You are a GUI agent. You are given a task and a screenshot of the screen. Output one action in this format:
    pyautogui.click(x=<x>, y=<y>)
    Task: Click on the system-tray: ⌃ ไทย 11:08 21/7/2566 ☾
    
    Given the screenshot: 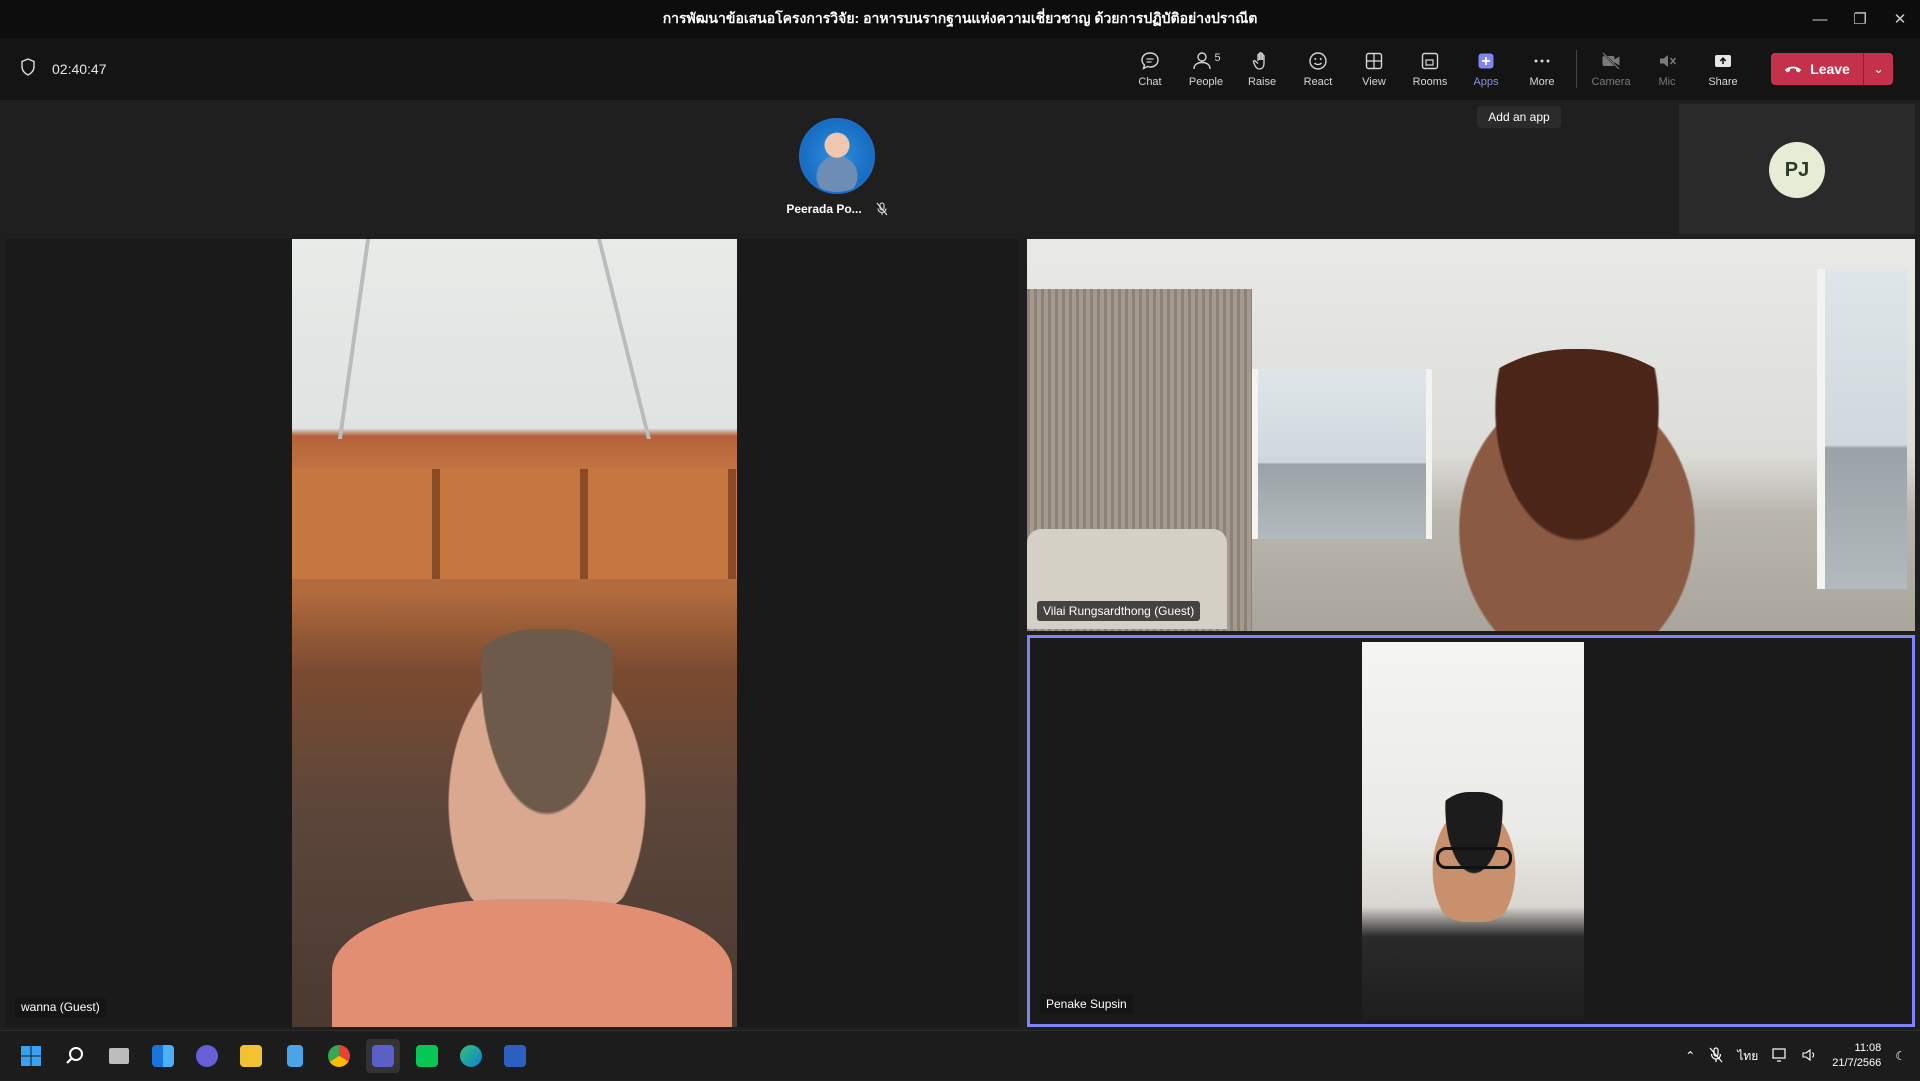 What is the action you would take?
    pyautogui.click(x=1795, y=1056)
    